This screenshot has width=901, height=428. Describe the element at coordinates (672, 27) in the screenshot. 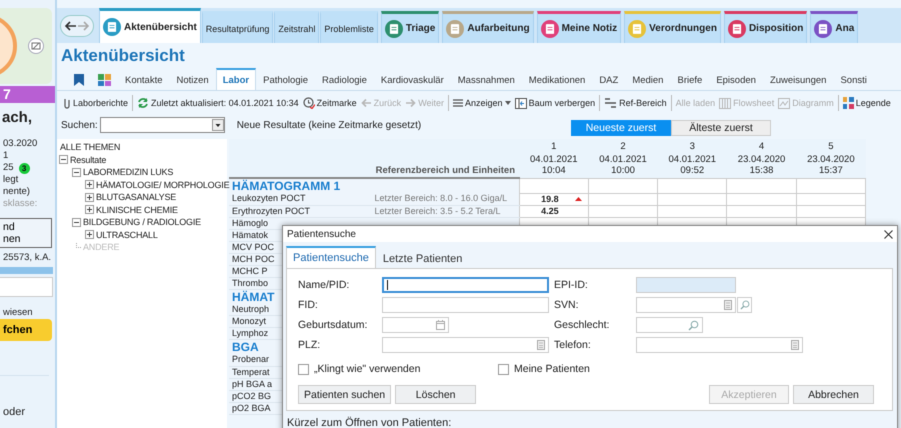

I see `main-tab: Verordnungen` at that location.